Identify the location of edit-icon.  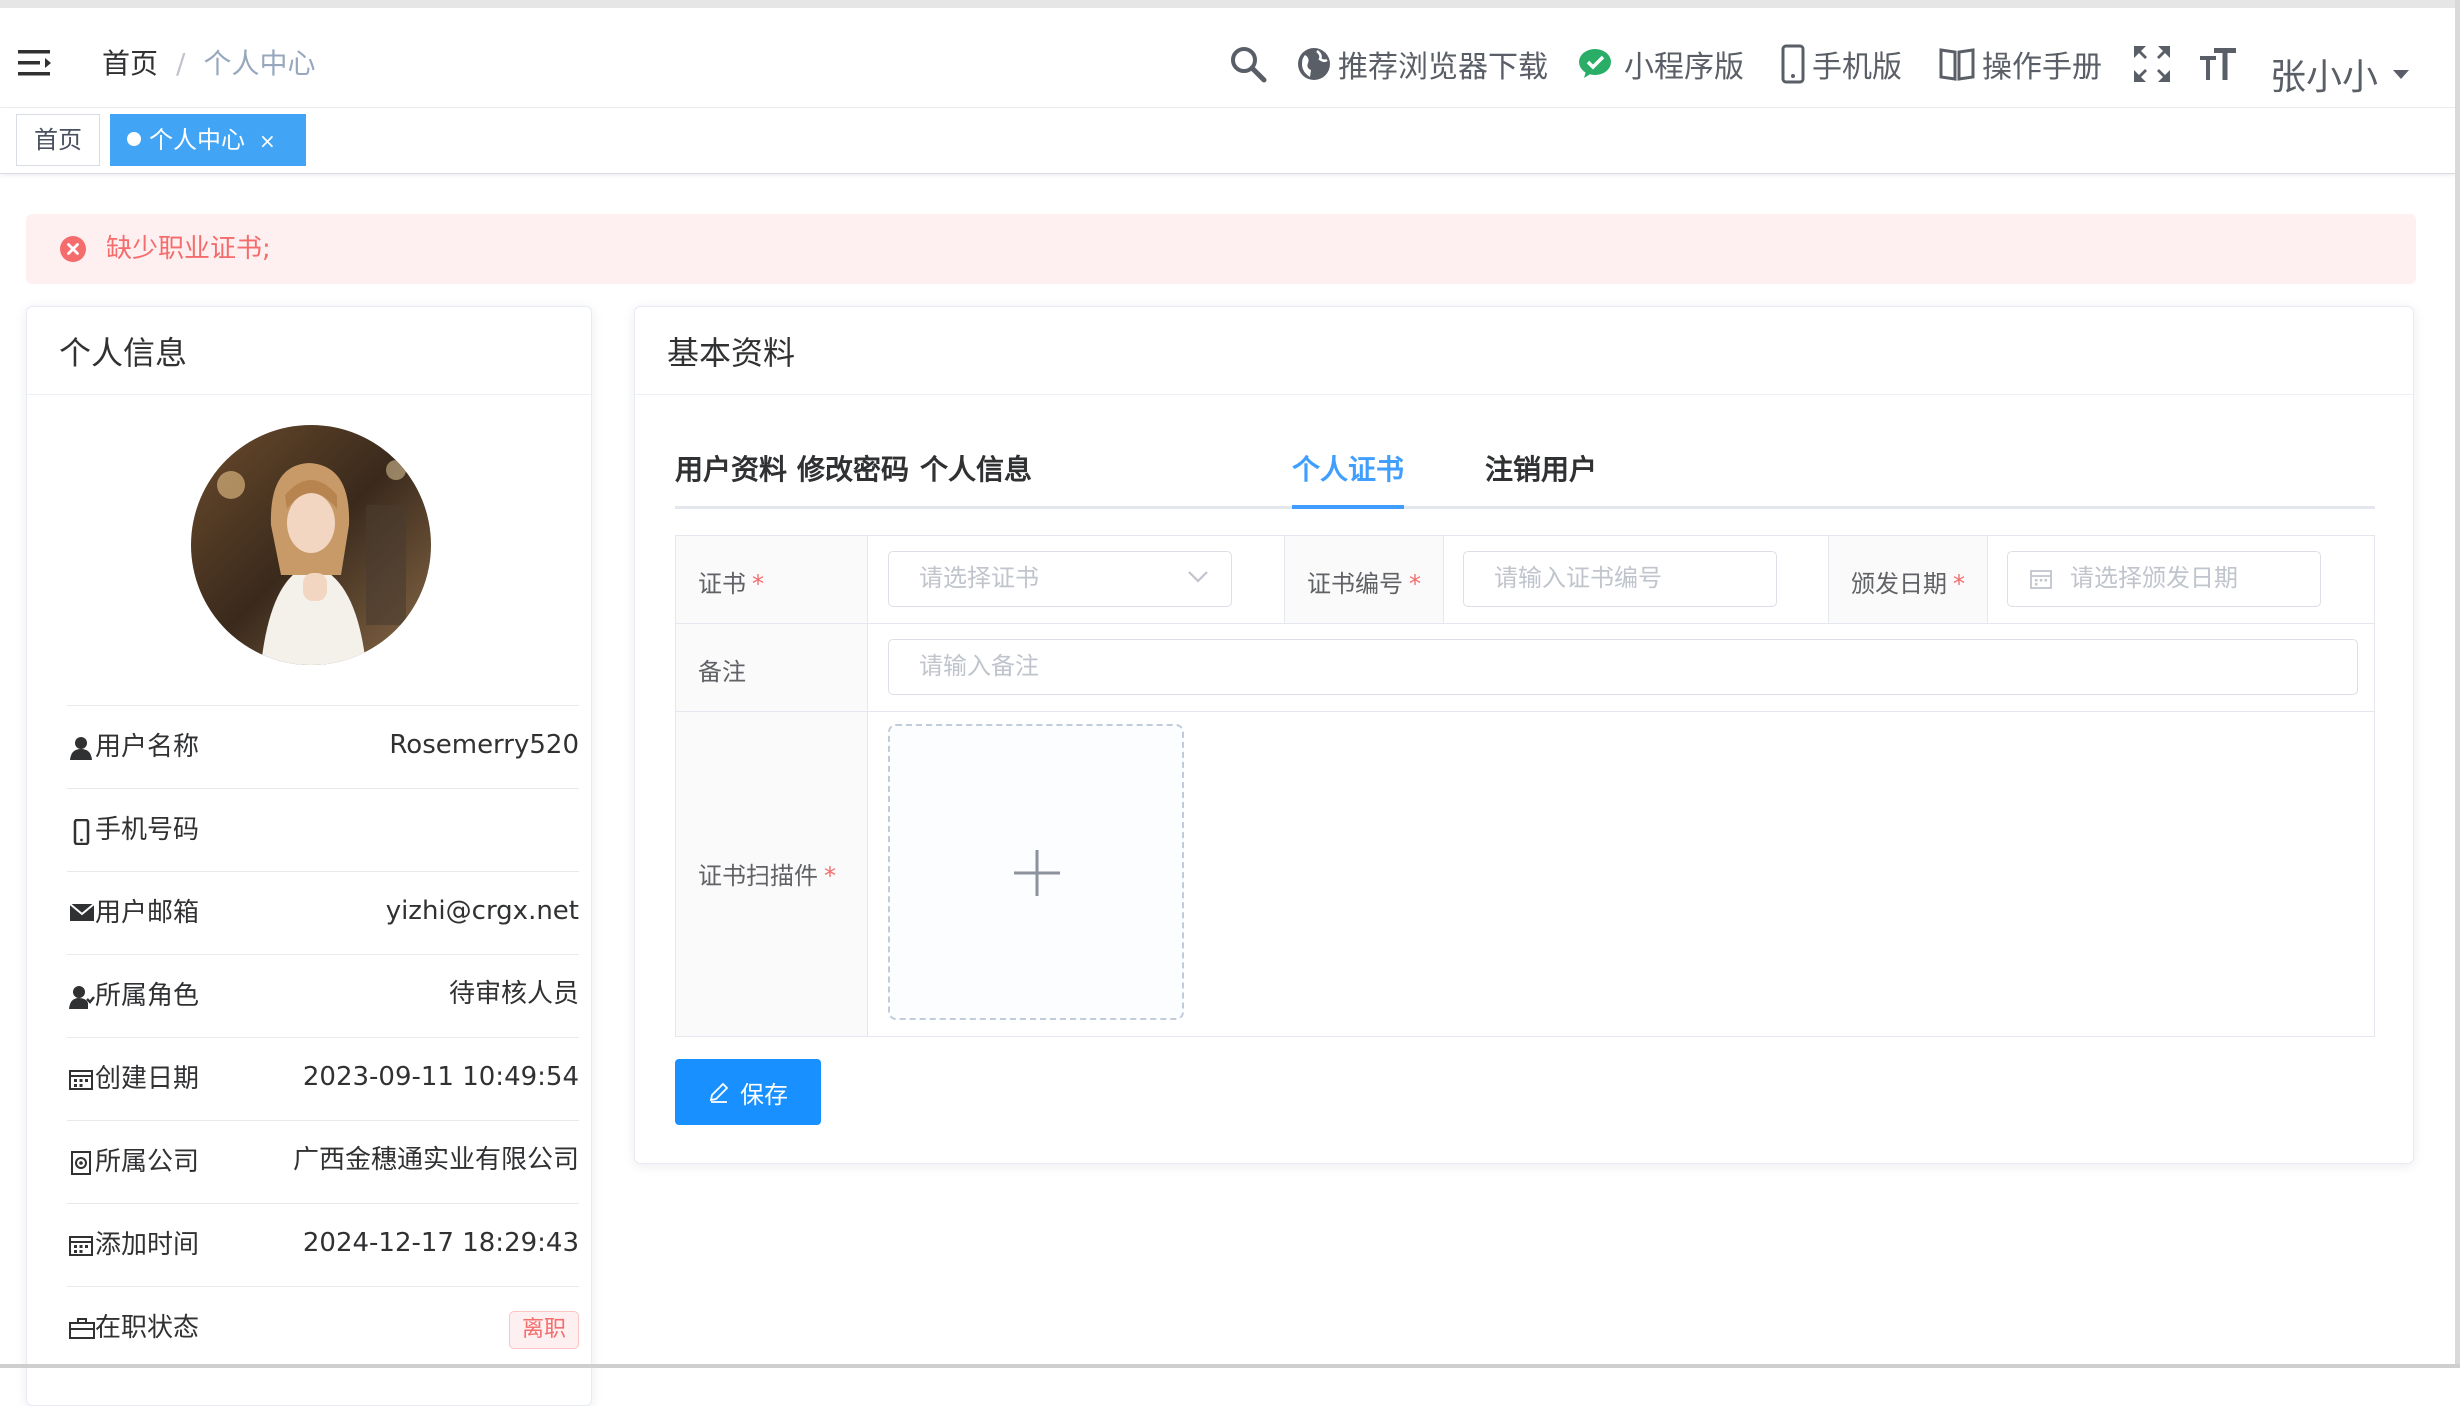
(724, 1092).